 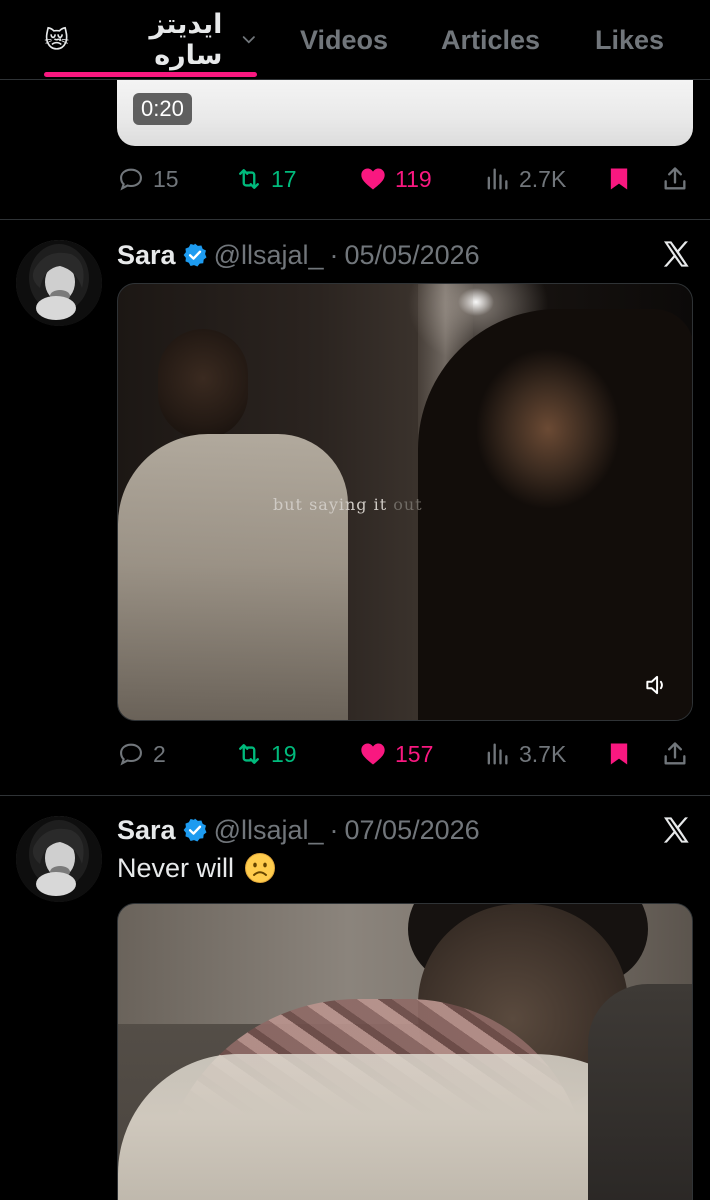 I want to click on post-2-actions: 2 19 157 3.7K, so click(x=405, y=754).